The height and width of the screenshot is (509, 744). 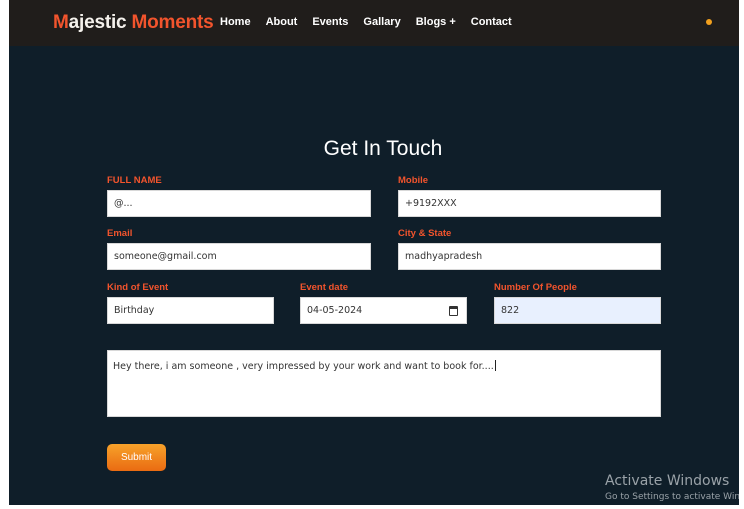 What do you see at coordinates (491, 22) in the screenshot?
I see `nav-contact: Contact` at bounding box center [491, 22].